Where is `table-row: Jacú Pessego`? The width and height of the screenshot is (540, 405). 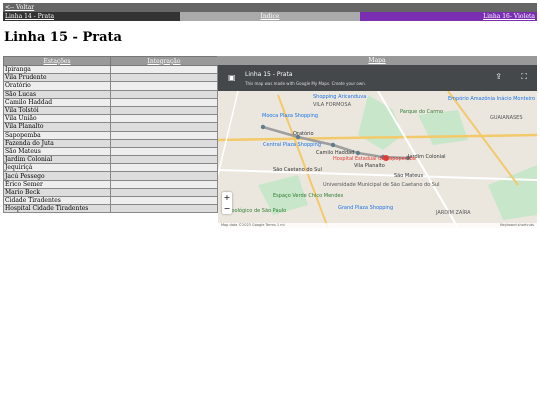 table-row: Jacú Pessego is located at coordinates (110, 176).